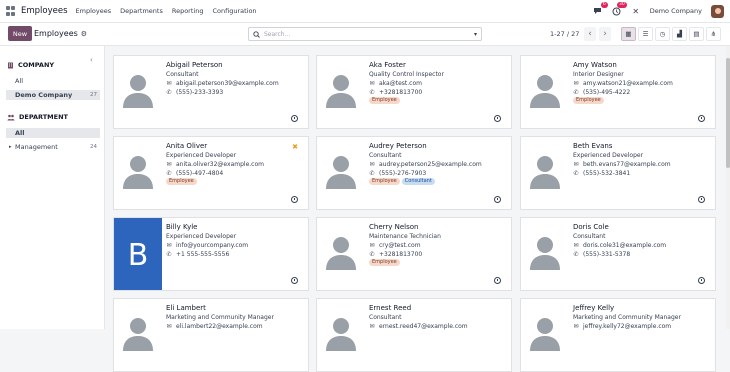 The height and width of the screenshot is (372, 730). I want to click on pivot-view-button: ▤, so click(696, 34).